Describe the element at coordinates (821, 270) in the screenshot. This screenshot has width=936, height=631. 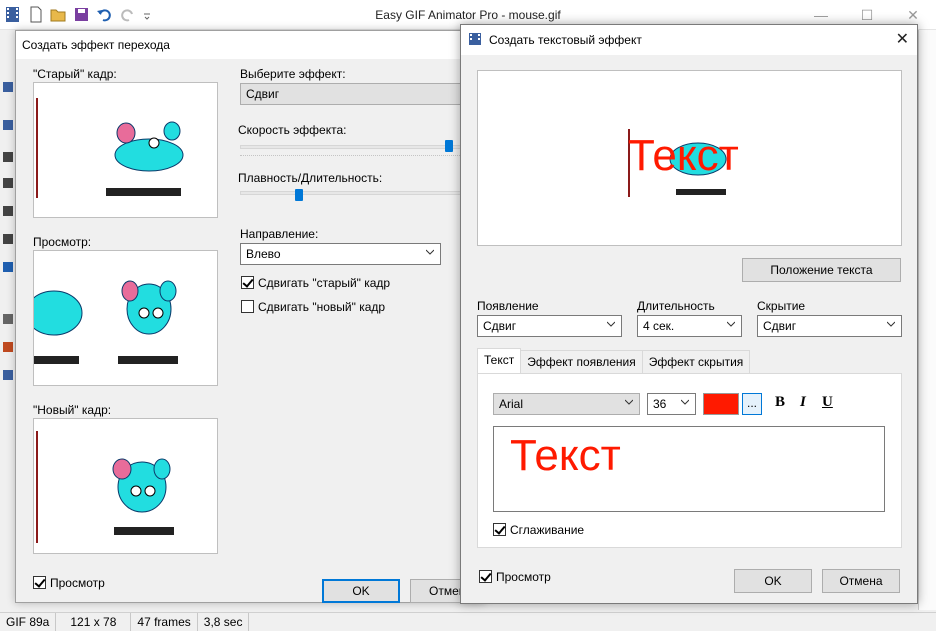
I see `text-position-button: Положение текста` at that location.